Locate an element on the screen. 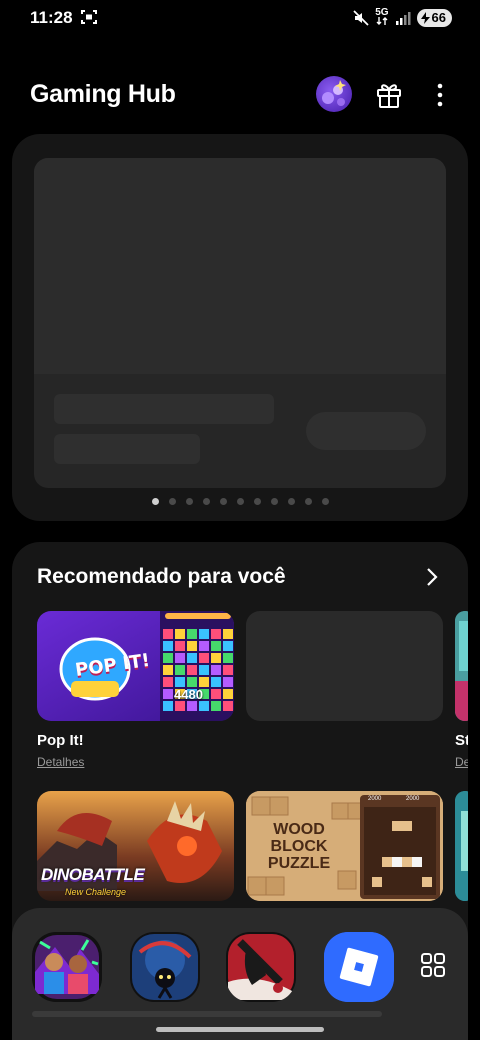  network-type: 5G is located at coordinates (382, 17).